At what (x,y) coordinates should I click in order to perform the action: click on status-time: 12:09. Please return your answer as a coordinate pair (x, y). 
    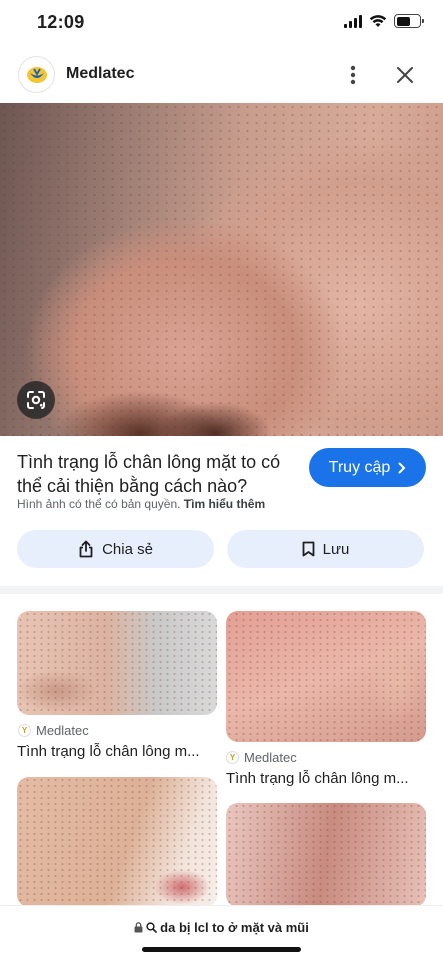
    Looking at the image, I should click on (61, 22).